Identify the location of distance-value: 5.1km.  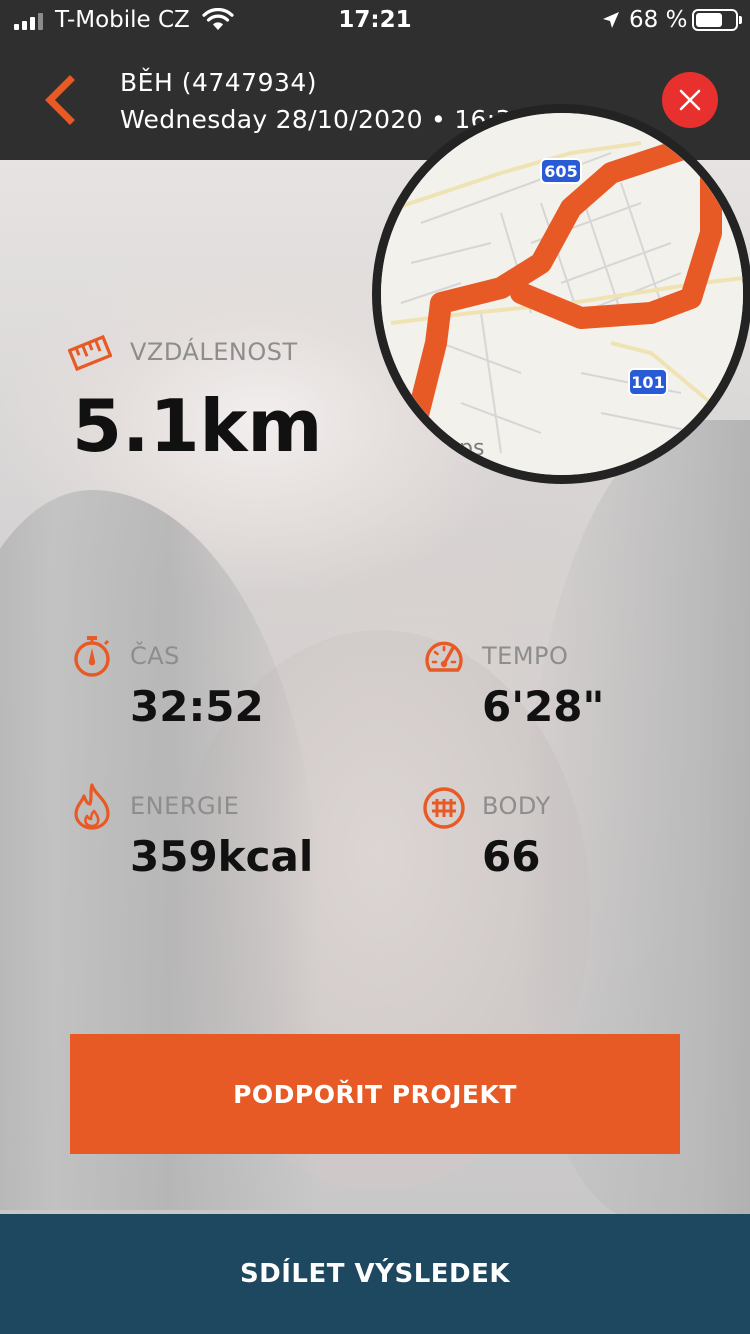
(197, 426).